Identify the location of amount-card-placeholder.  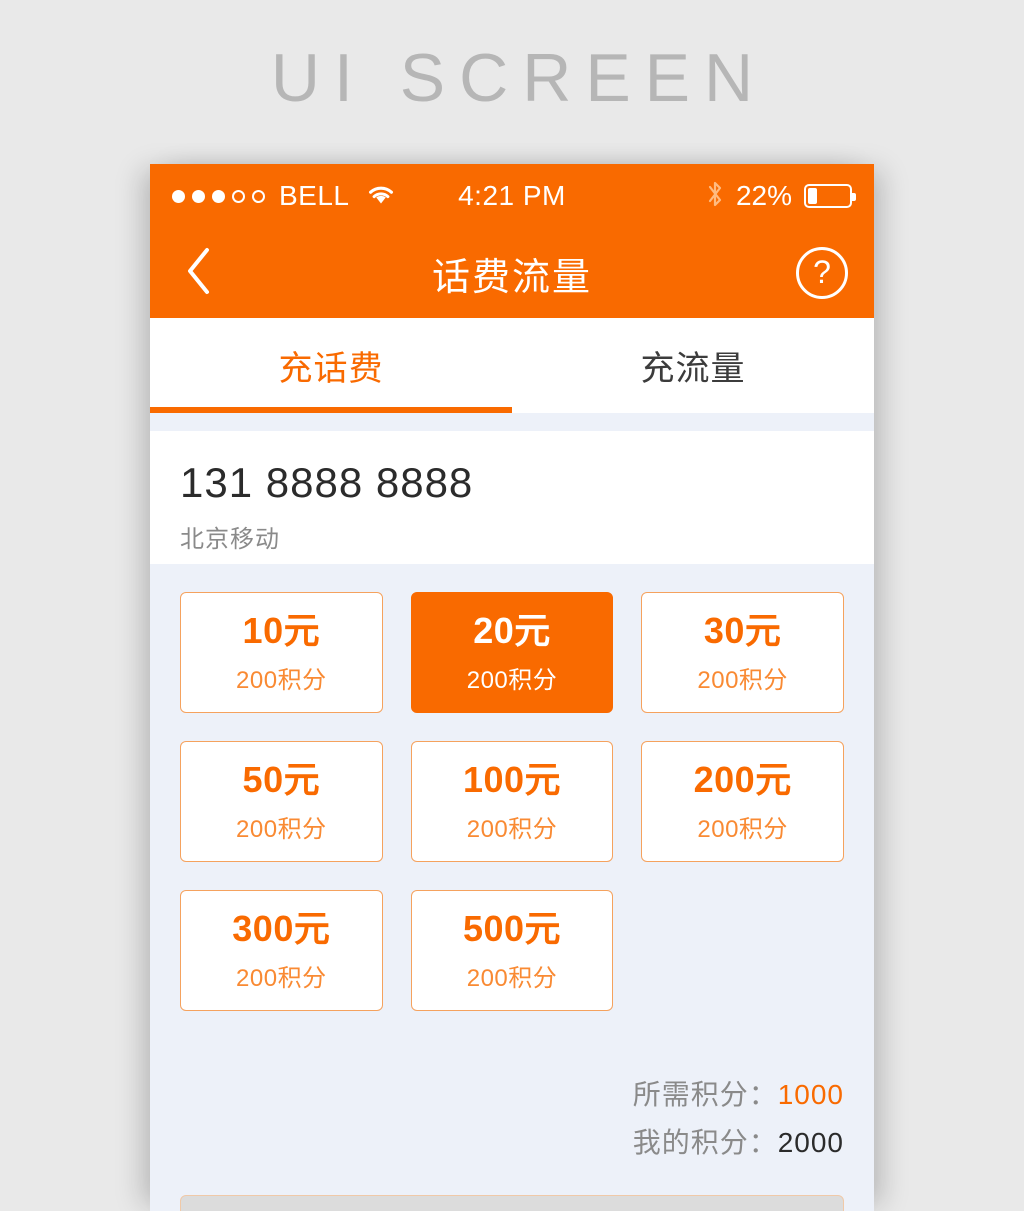
(742, 950).